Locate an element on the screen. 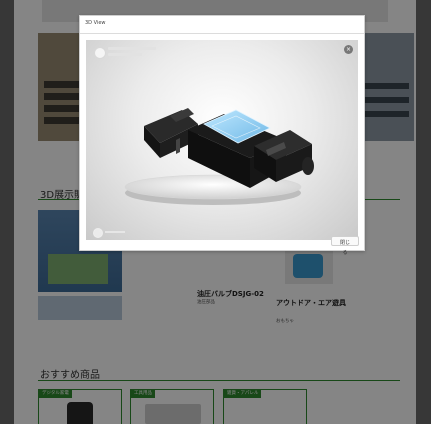 The width and height of the screenshot is (431, 424). dialog-title: 3D View is located at coordinates (95, 23).